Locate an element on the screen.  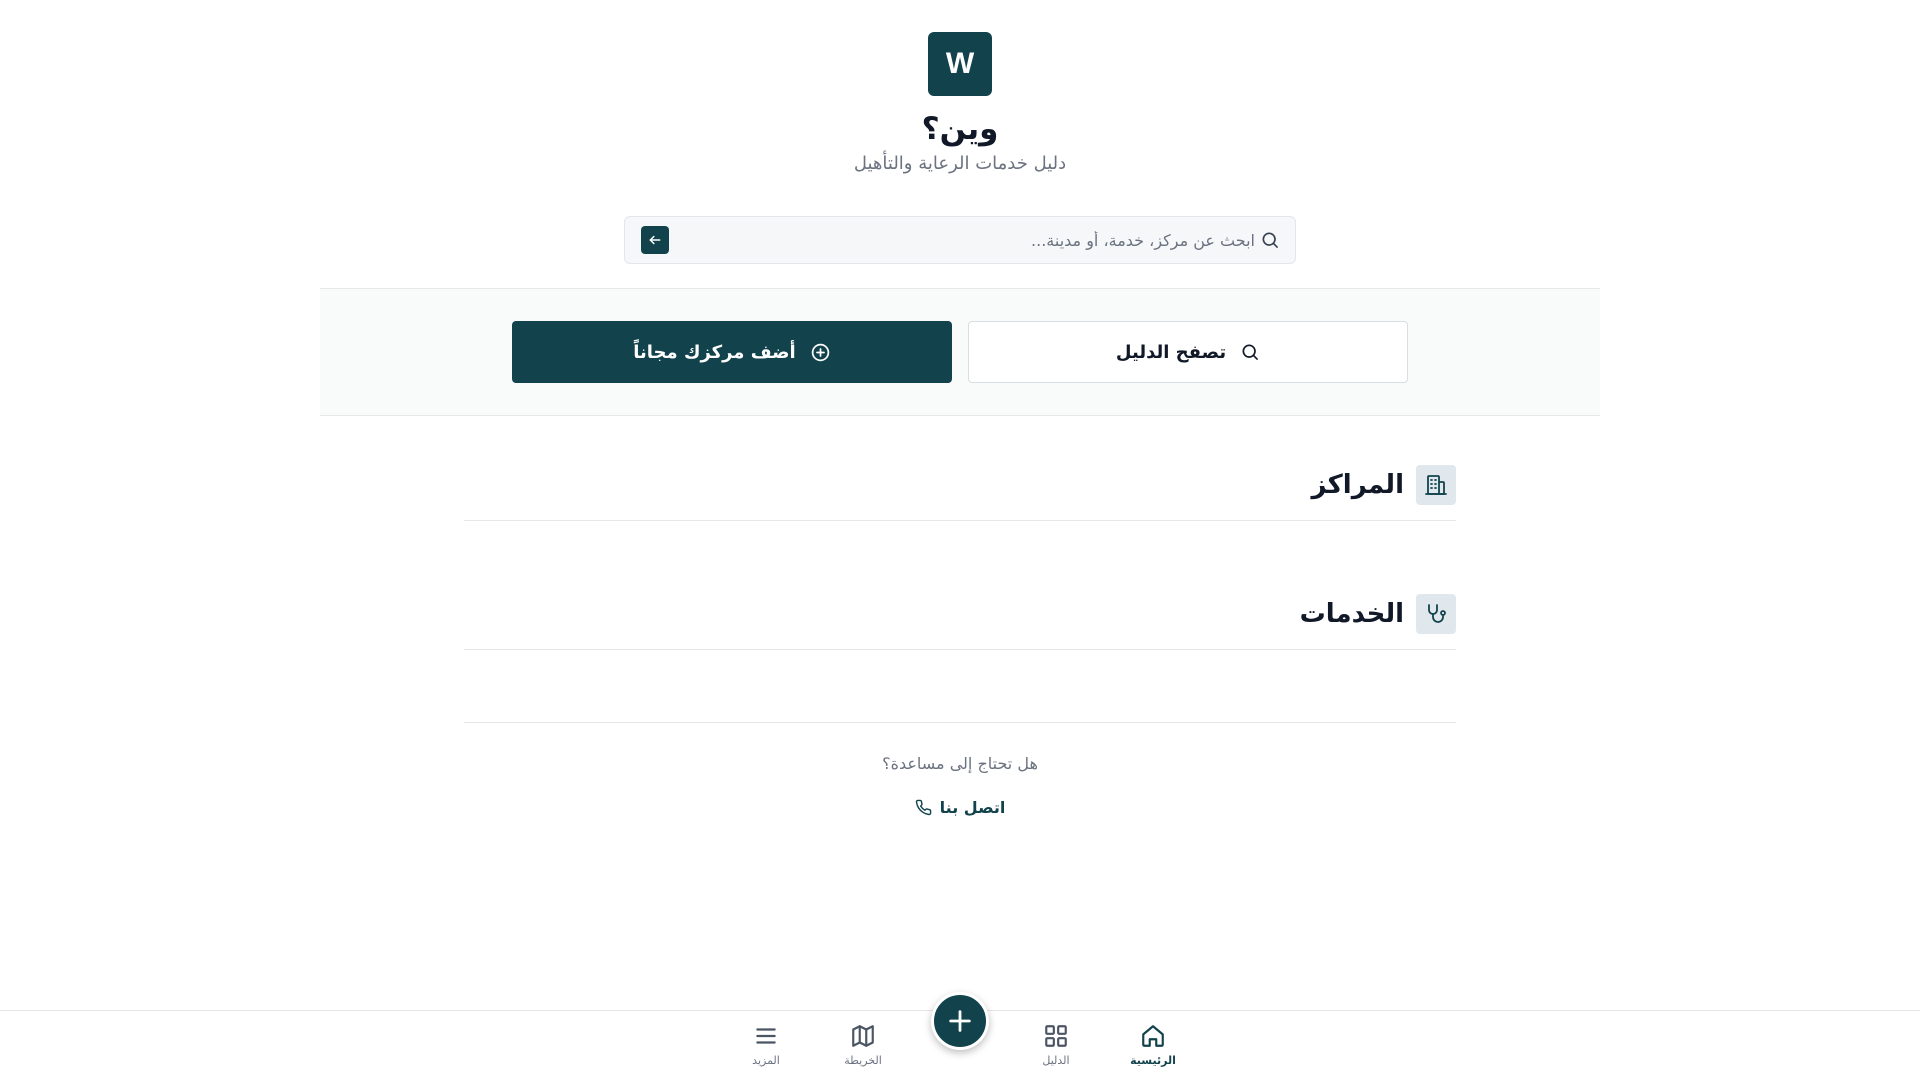
map-icon is located at coordinates (863, 1036).